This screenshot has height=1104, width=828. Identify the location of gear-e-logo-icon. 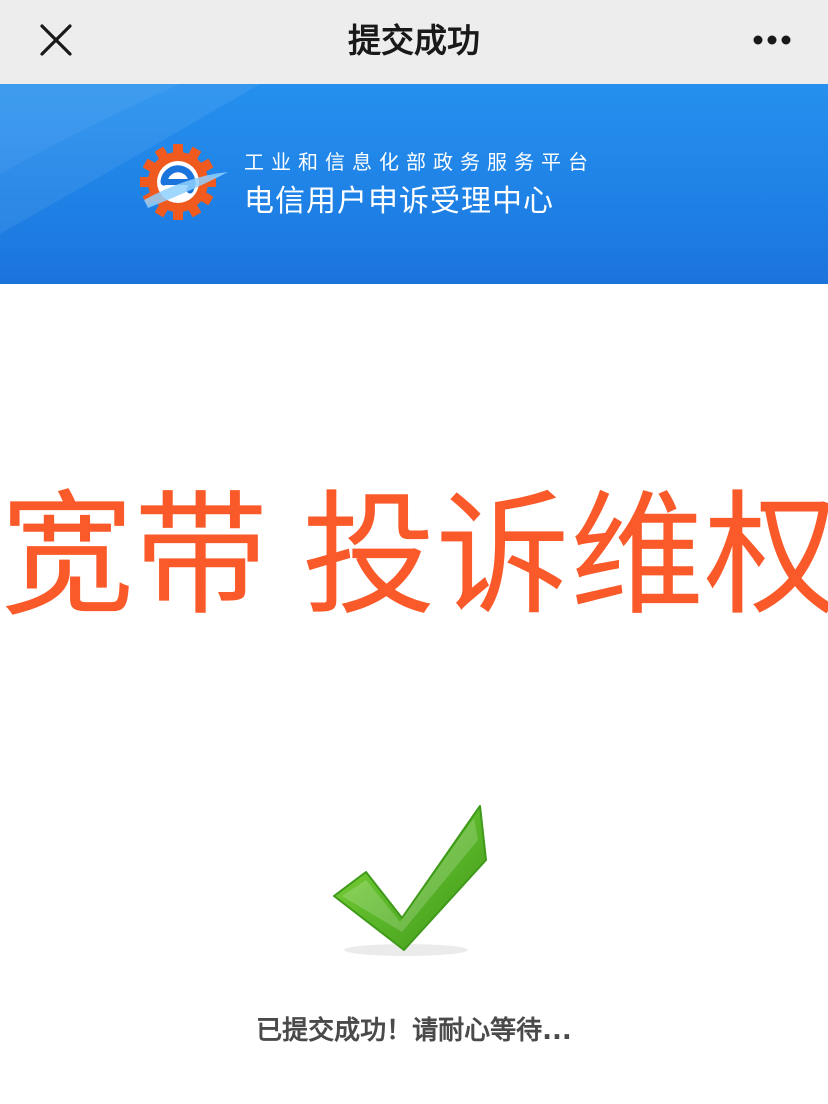
(184, 182).